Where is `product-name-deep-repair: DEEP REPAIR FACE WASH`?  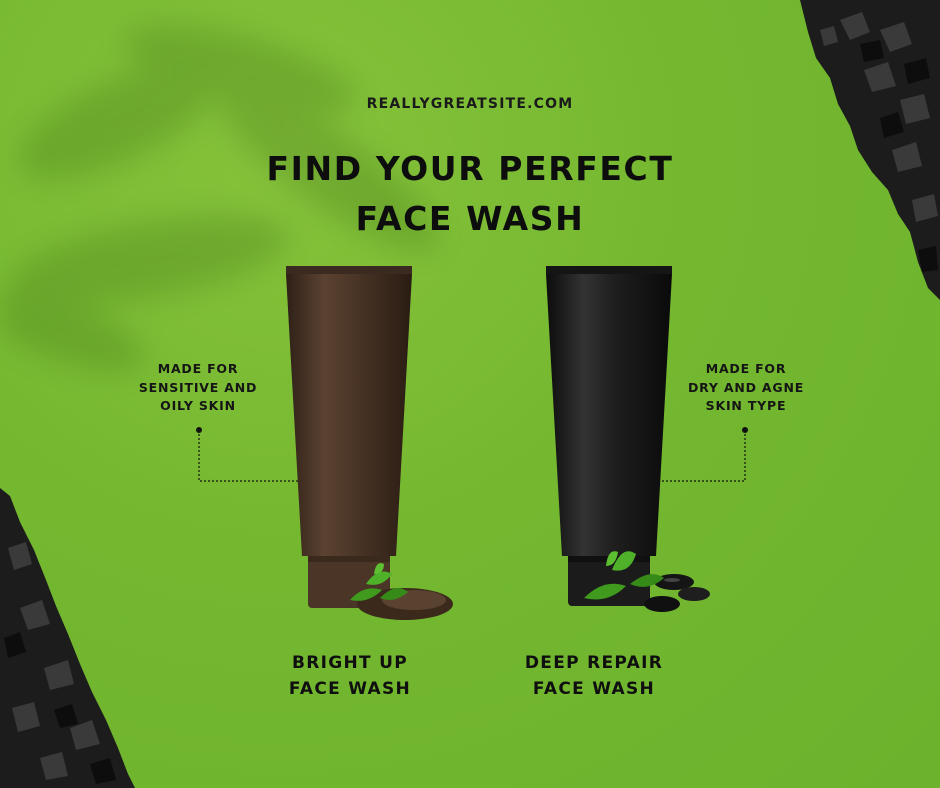 product-name-deep-repair: DEEP REPAIR FACE WASH is located at coordinates (594, 676).